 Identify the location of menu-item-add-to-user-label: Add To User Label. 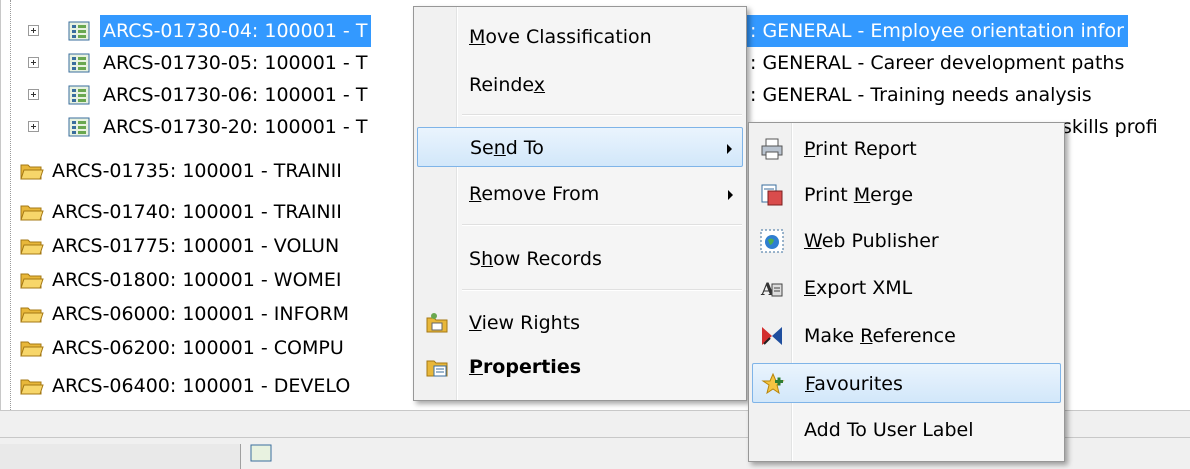
(906, 430).